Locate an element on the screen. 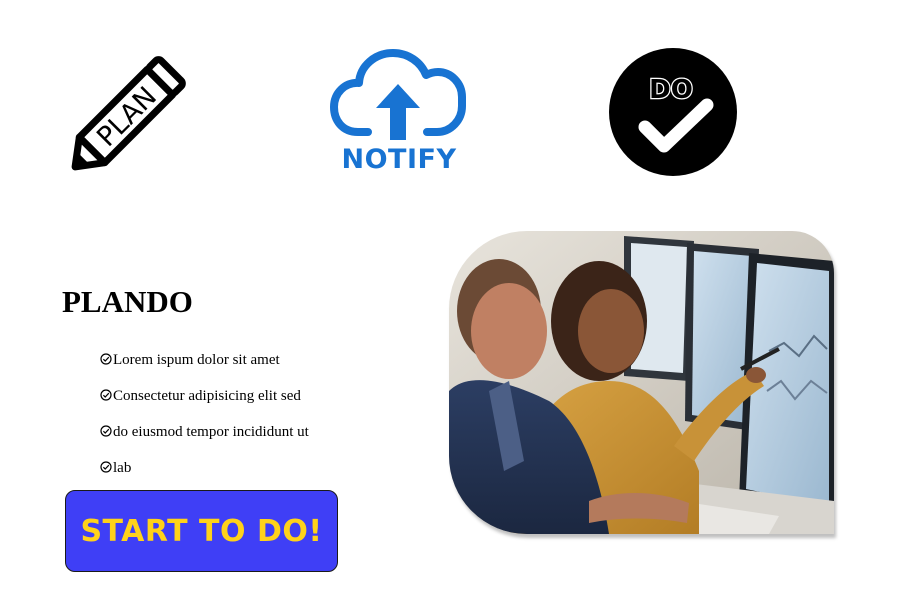 The image size is (903, 602). do-icon-text: DO is located at coordinates (671, 90).